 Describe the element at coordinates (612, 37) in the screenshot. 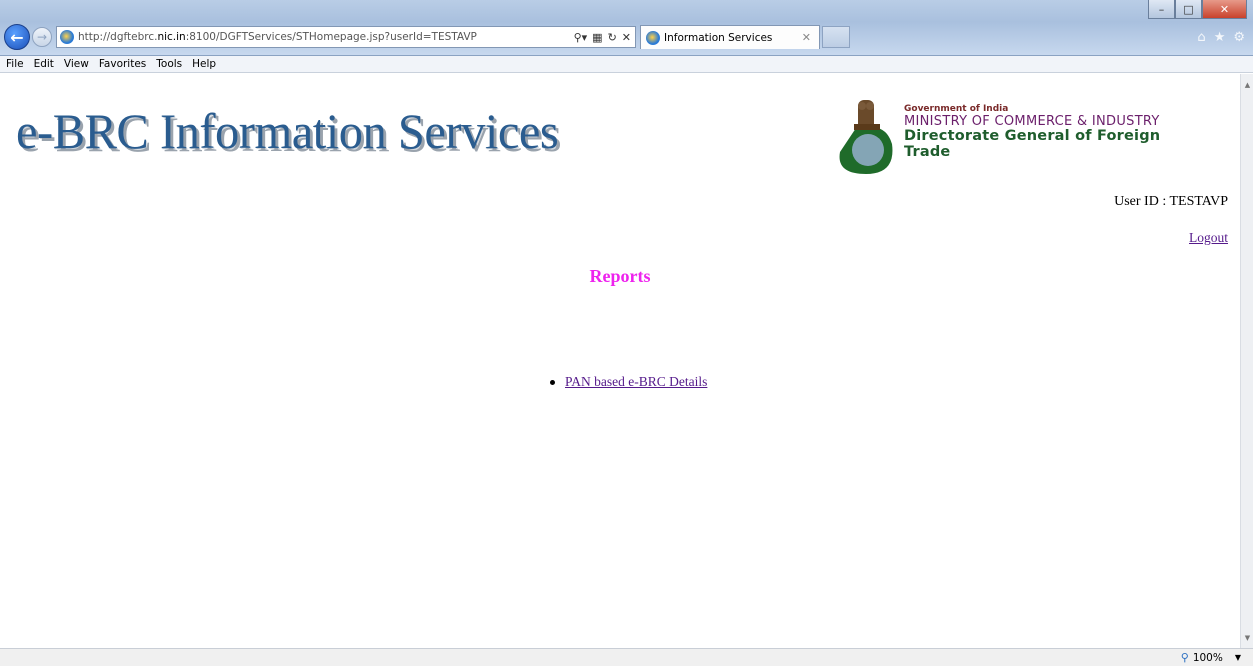

I see `refresh-icon: ↻` at that location.